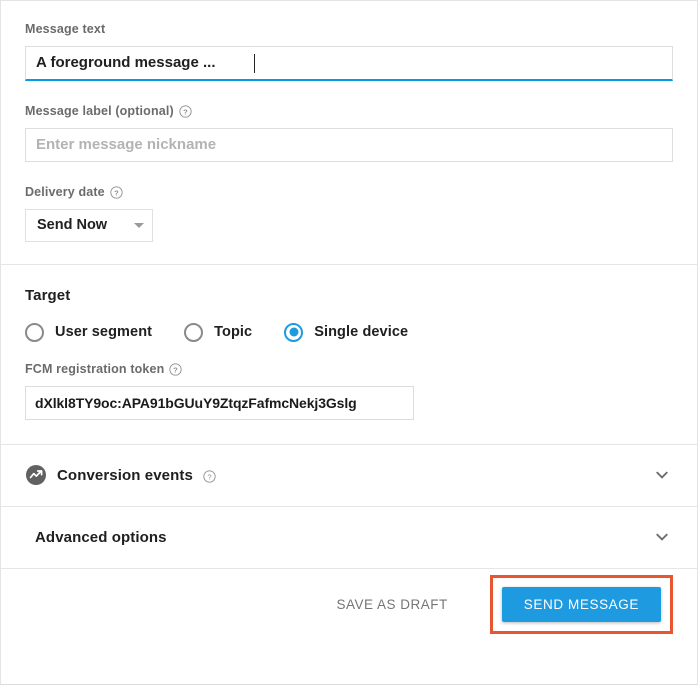 This screenshot has height=685, width=698. Describe the element at coordinates (349, 214) in the screenshot. I see `delivery-date-field-group: Delivery date ? Send Now` at that location.